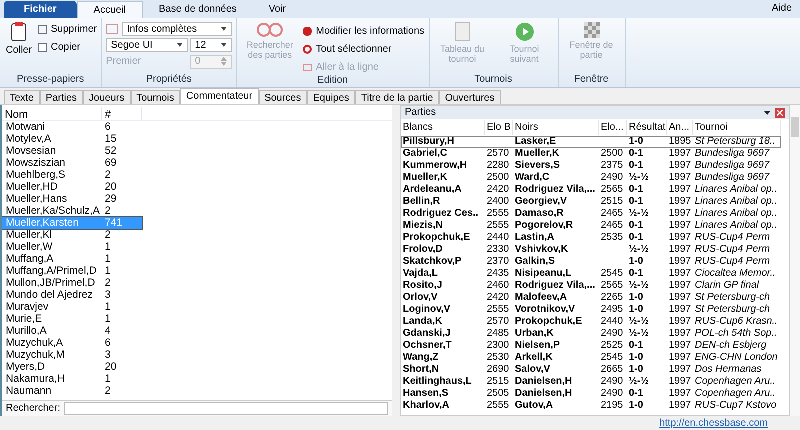 The width and height of the screenshot is (800, 430). What do you see at coordinates (443, 127) in the screenshot?
I see `column-header: Blancs` at bounding box center [443, 127].